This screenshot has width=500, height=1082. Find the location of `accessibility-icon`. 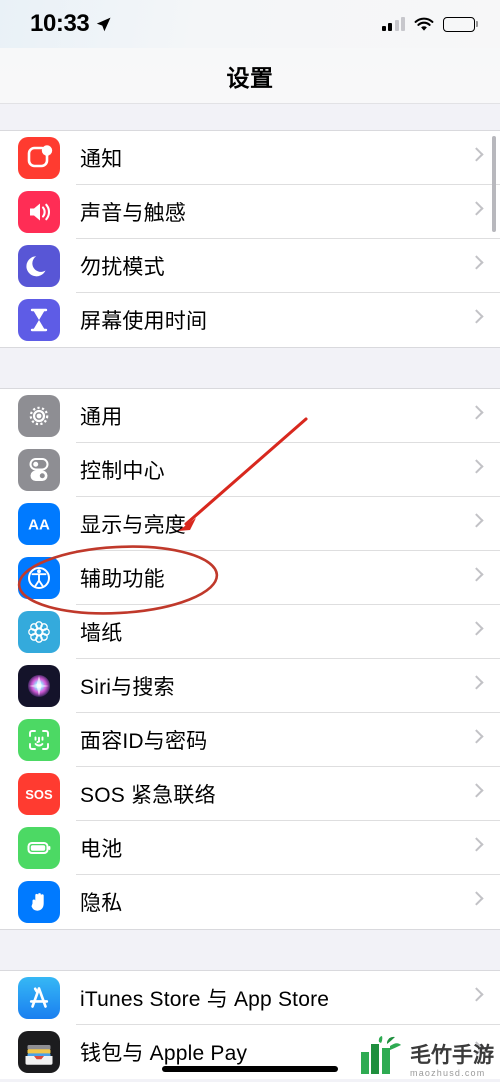

accessibility-icon is located at coordinates (39, 578).